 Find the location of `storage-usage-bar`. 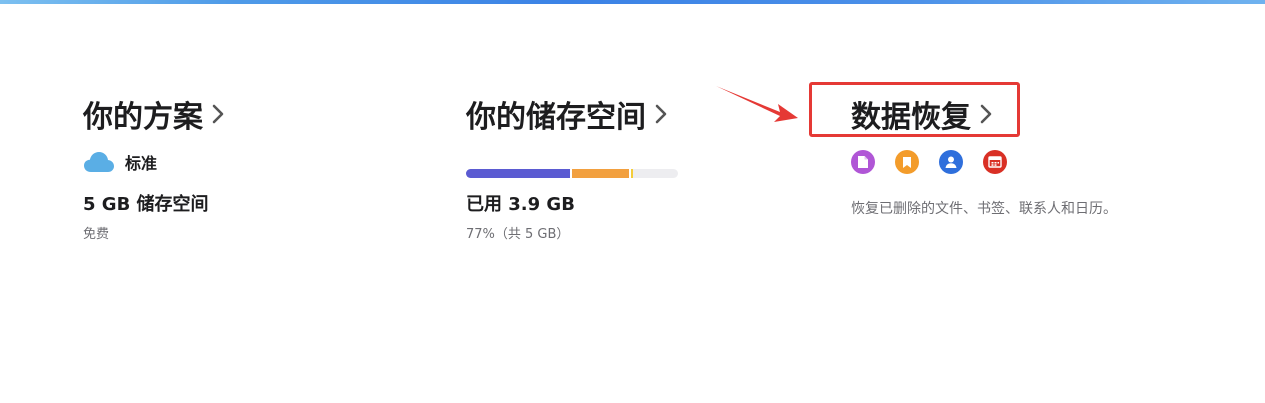

storage-usage-bar is located at coordinates (572, 173).